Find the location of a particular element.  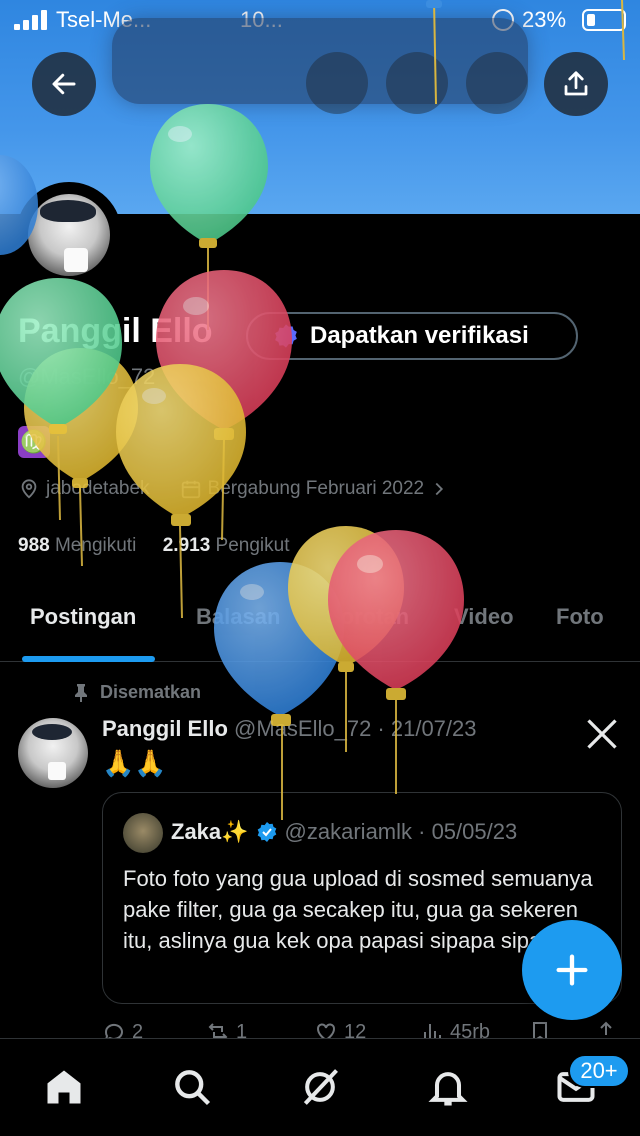

following-link: 988 Mengikuti is located at coordinates (77, 545).